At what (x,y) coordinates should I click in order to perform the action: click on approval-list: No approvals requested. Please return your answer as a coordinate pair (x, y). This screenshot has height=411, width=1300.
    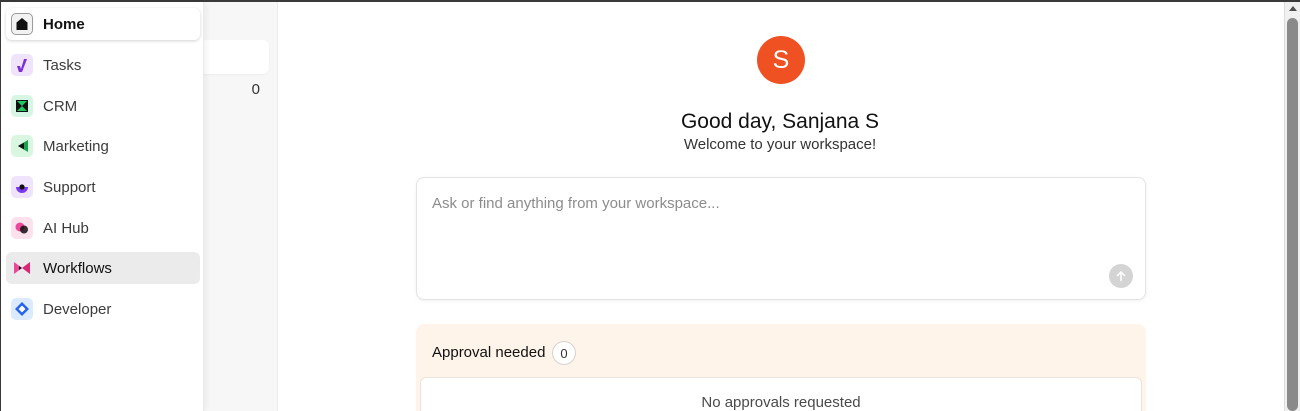
    Looking at the image, I should click on (781, 394).